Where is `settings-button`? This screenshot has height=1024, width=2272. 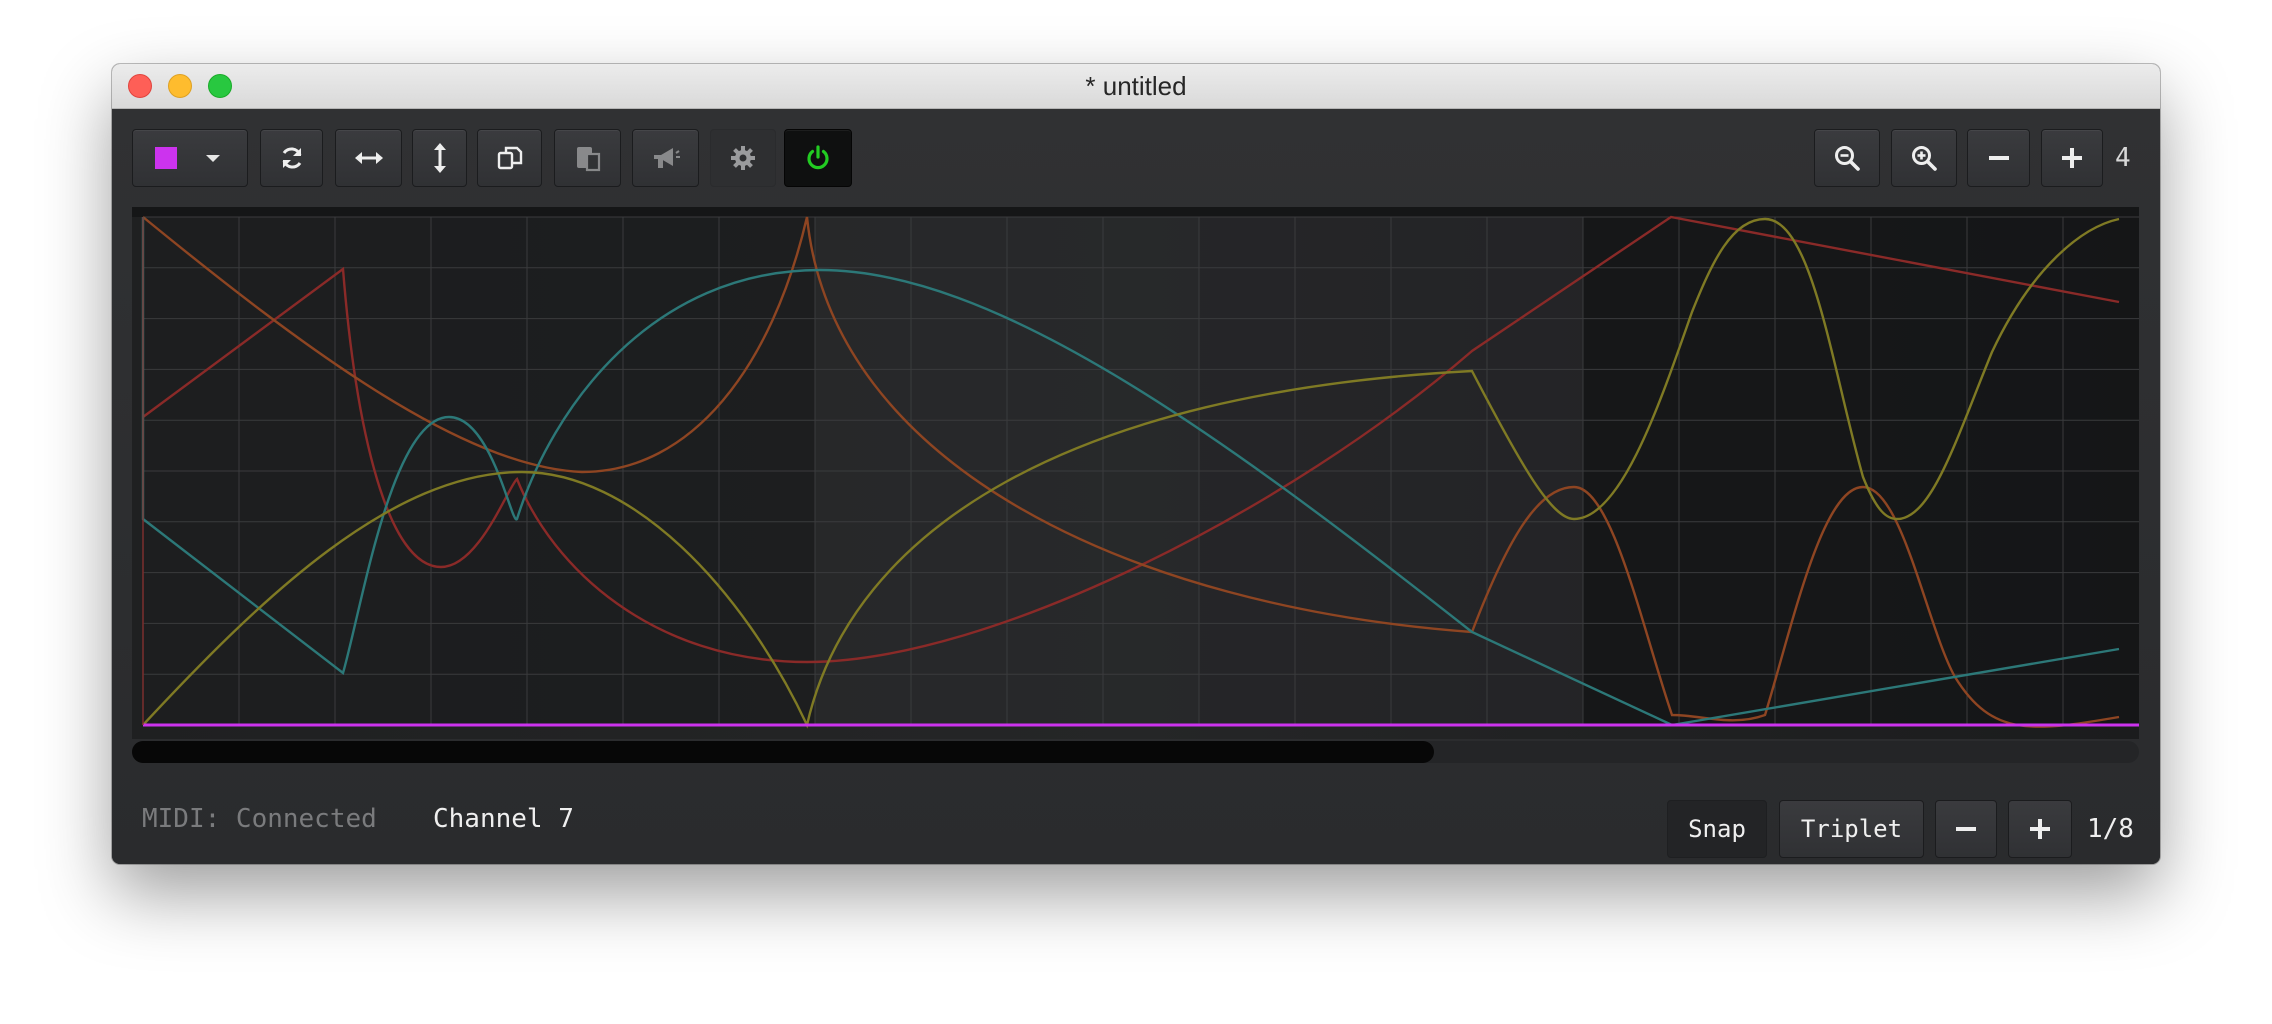 settings-button is located at coordinates (743, 158).